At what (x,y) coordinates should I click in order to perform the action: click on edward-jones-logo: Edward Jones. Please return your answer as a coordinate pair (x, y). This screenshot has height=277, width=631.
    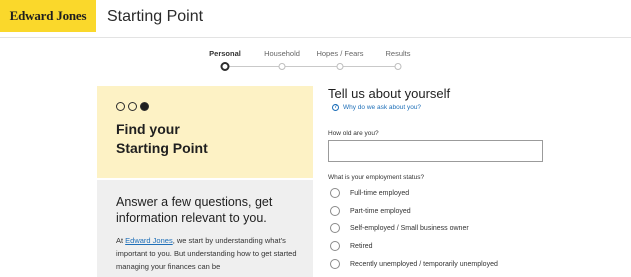
    Looking at the image, I should click on (48, 16).